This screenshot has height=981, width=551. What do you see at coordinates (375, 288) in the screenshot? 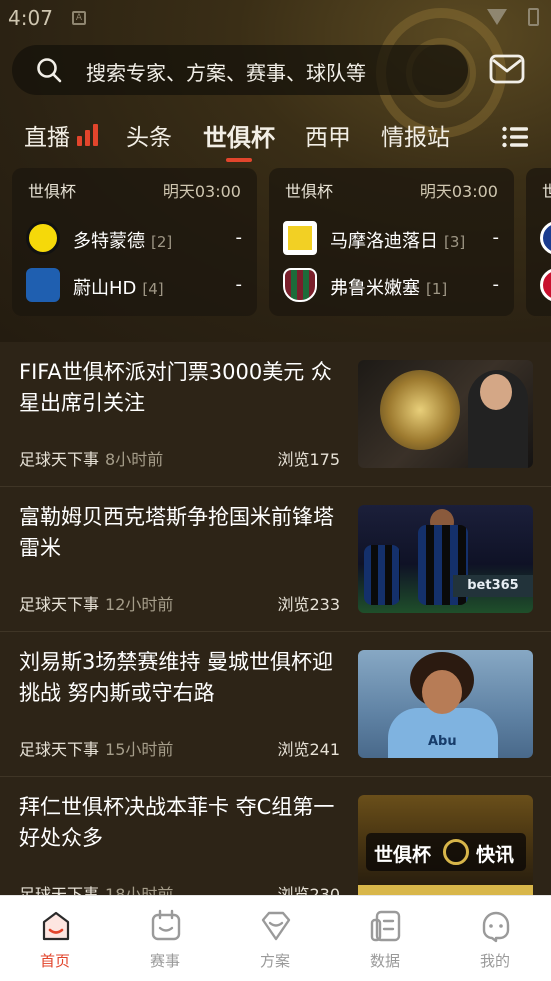
I see `team-name: 弗鲁米嫩塞` at bounding box center [375, 288].